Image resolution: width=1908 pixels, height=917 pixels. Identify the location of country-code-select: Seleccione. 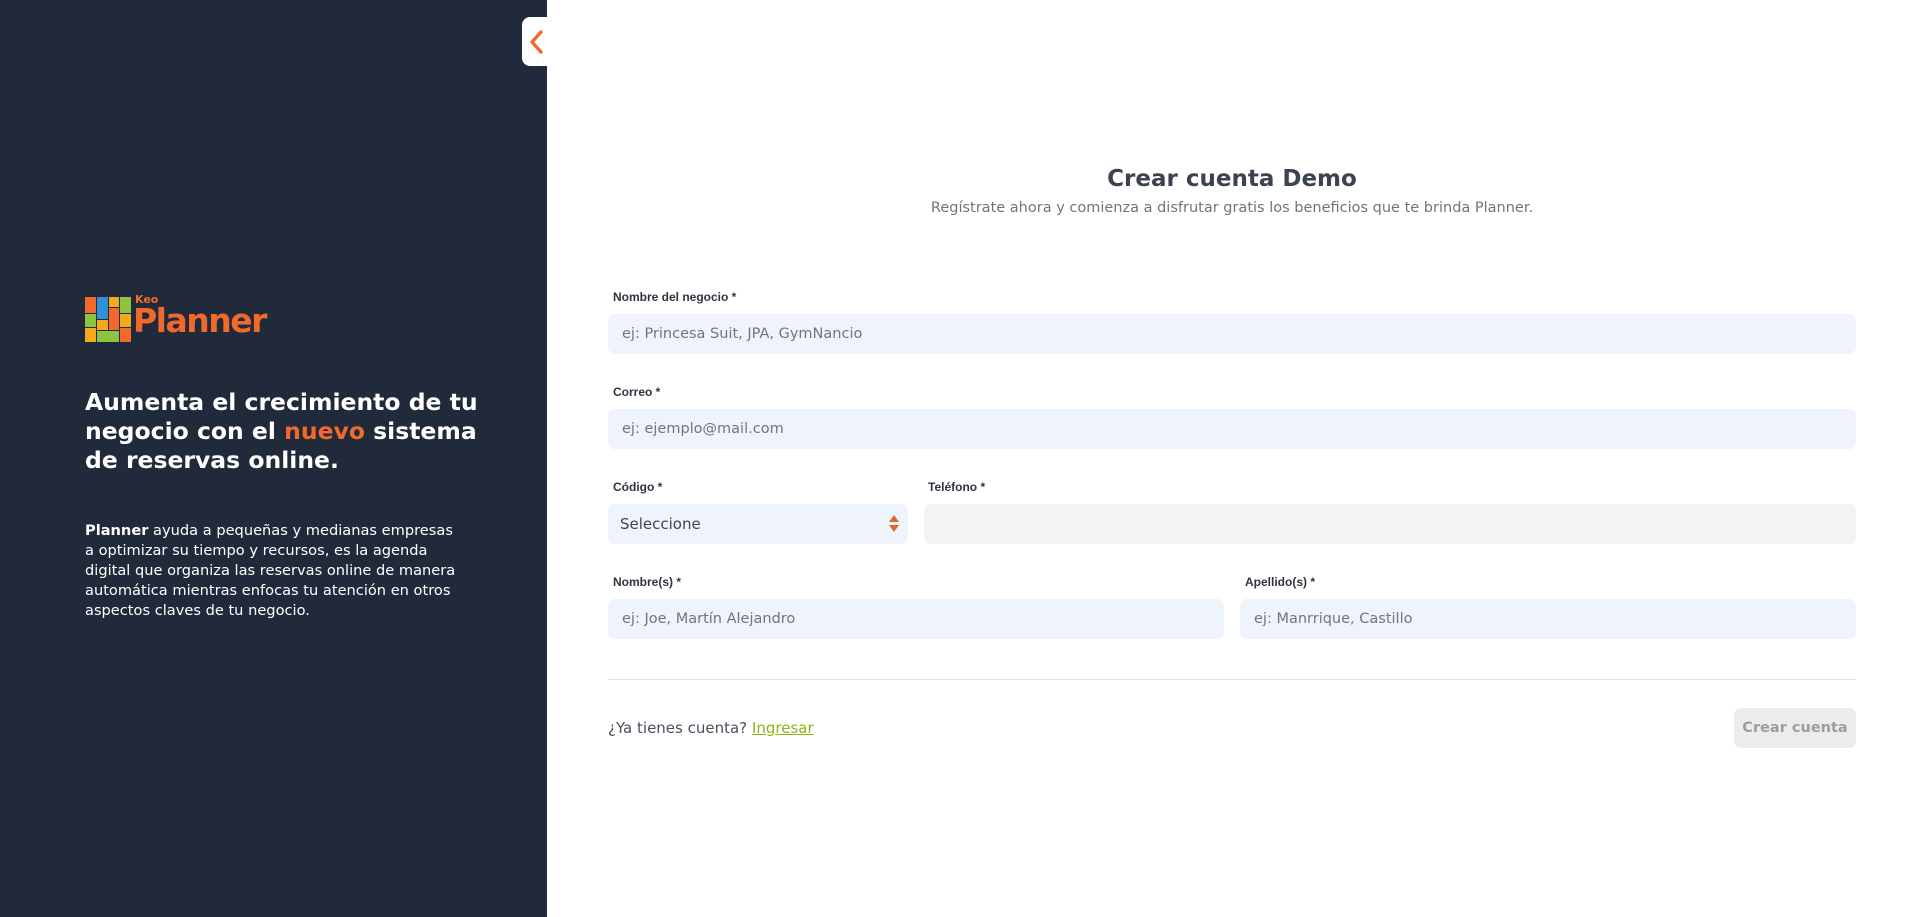
(758, 524).